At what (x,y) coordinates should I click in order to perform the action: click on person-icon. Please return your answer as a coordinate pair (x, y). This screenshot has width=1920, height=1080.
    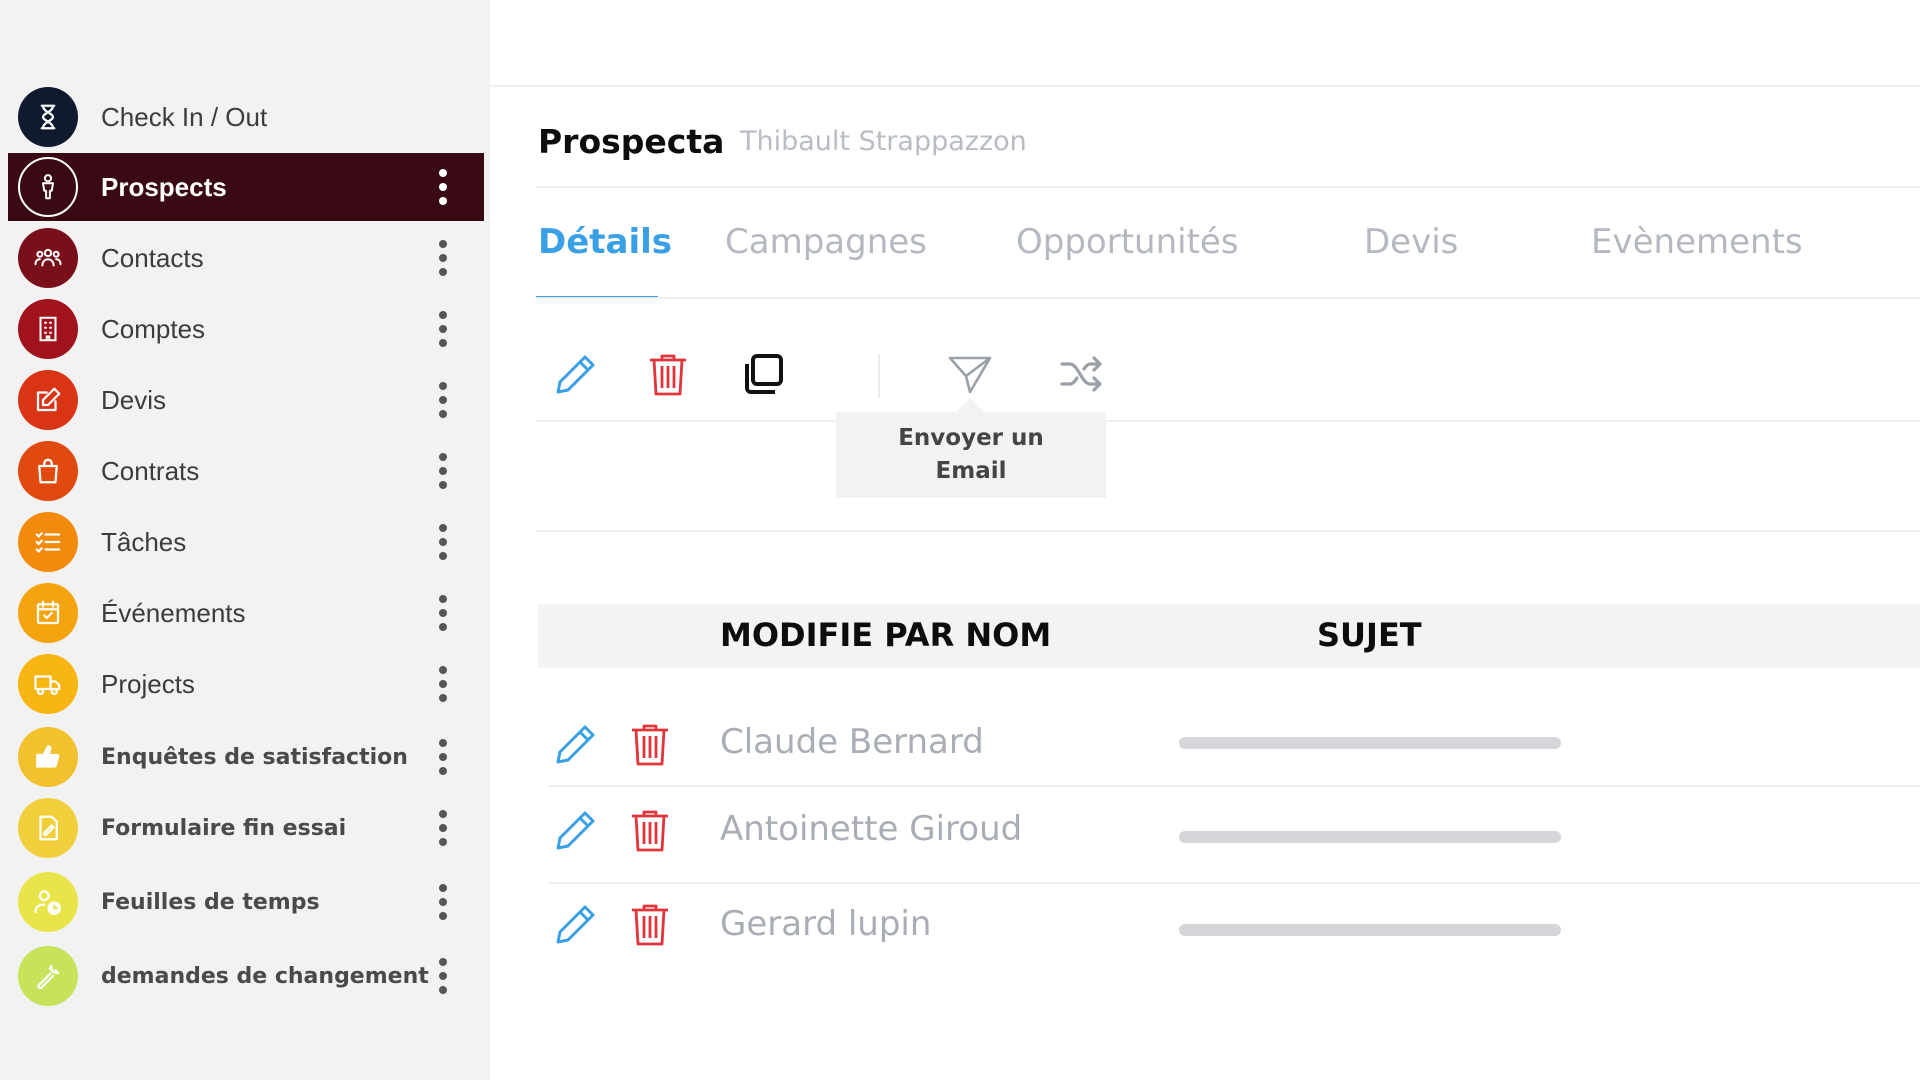
    Looking at the image, I should click on (48, 187).